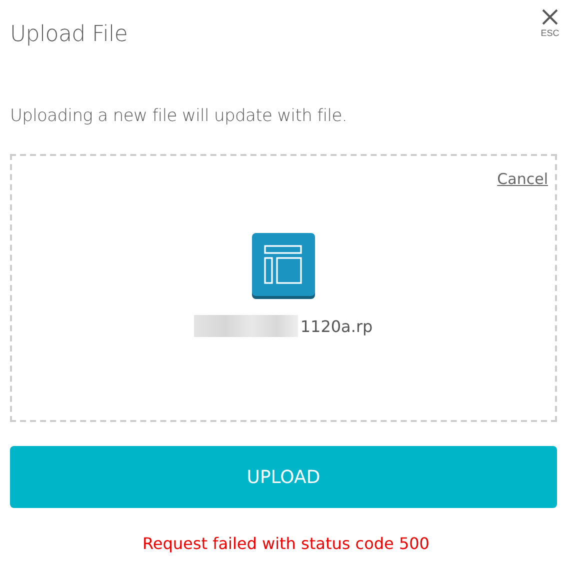 The width and height of the screenshot is (564, 570). I want to click on cancel-link: Cancel, so click(522, 179).